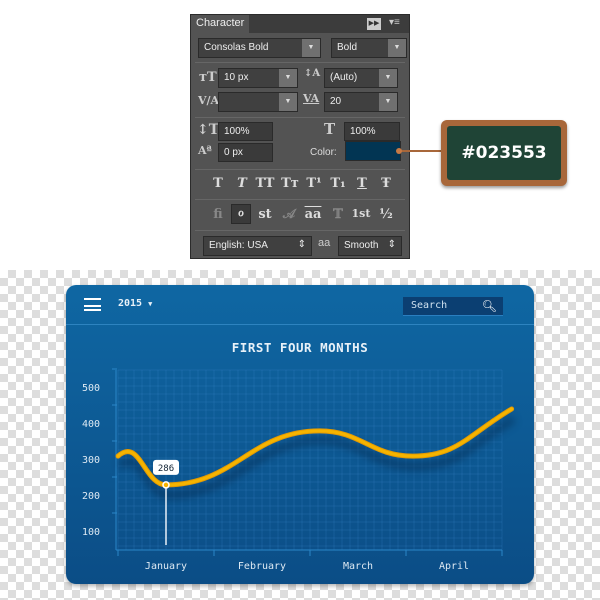 Image resolution: width=600 pixels, height=600 pixels. Describe the element at coordinates (166, 485) in the screenshot. I see `highlight-point` at that location.